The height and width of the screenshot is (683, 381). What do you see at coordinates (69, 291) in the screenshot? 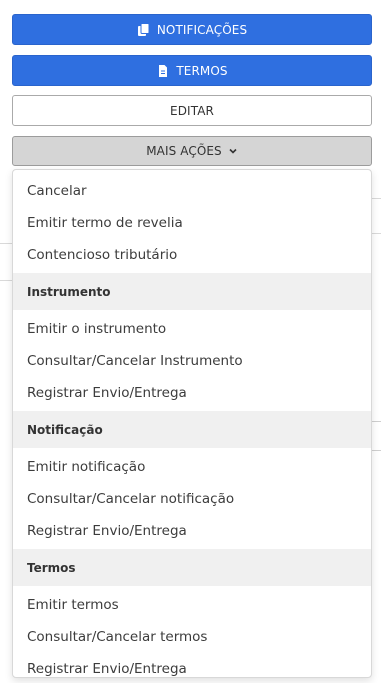
I see `menu-section-label: Instrumento` at bounding box center [69, 291].